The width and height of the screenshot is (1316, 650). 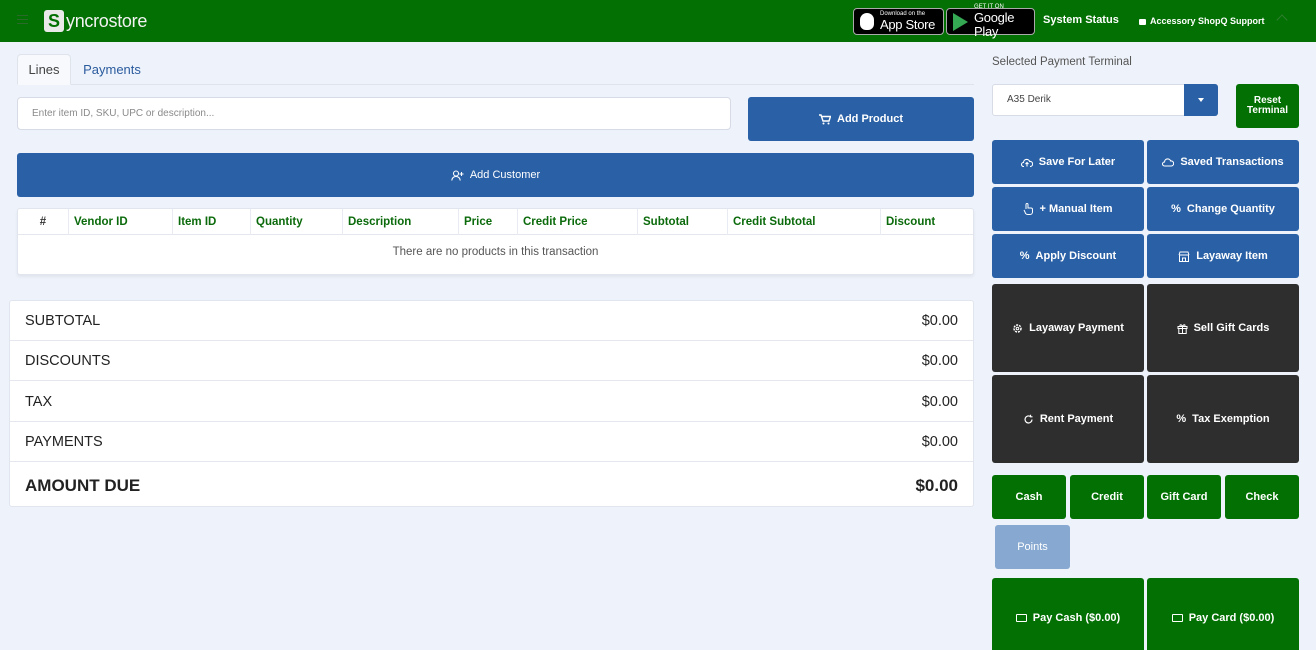 I want to click on column-header-quantity: Quantity, so click(x=297, y=222).